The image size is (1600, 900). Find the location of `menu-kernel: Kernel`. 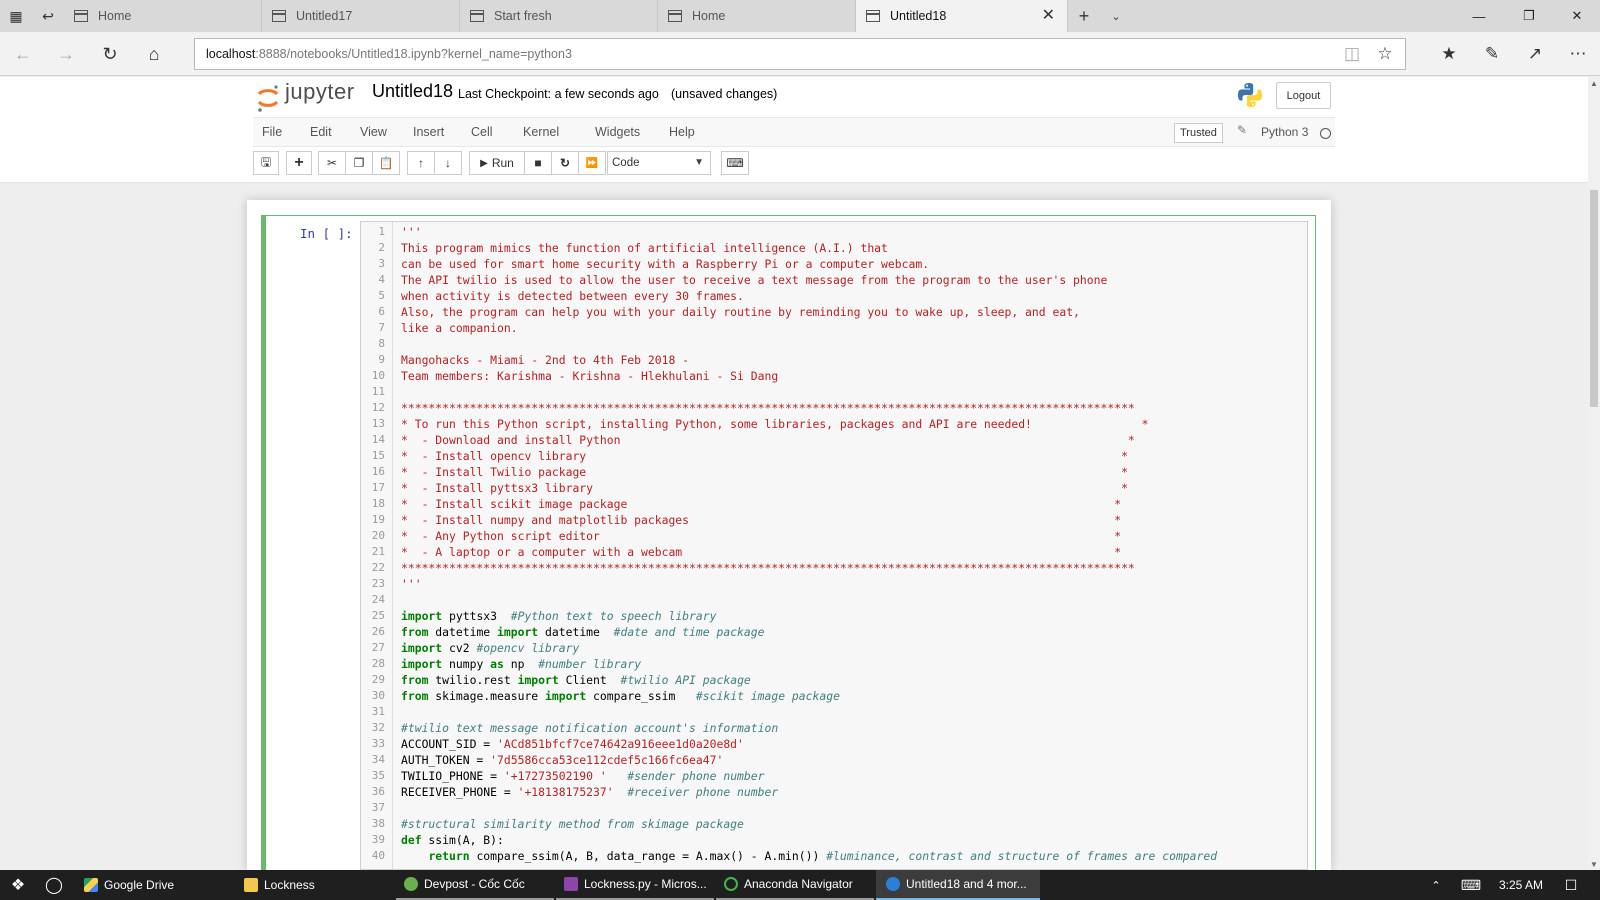

menu-kernel: Kernel is located at coordinates (541, 132).